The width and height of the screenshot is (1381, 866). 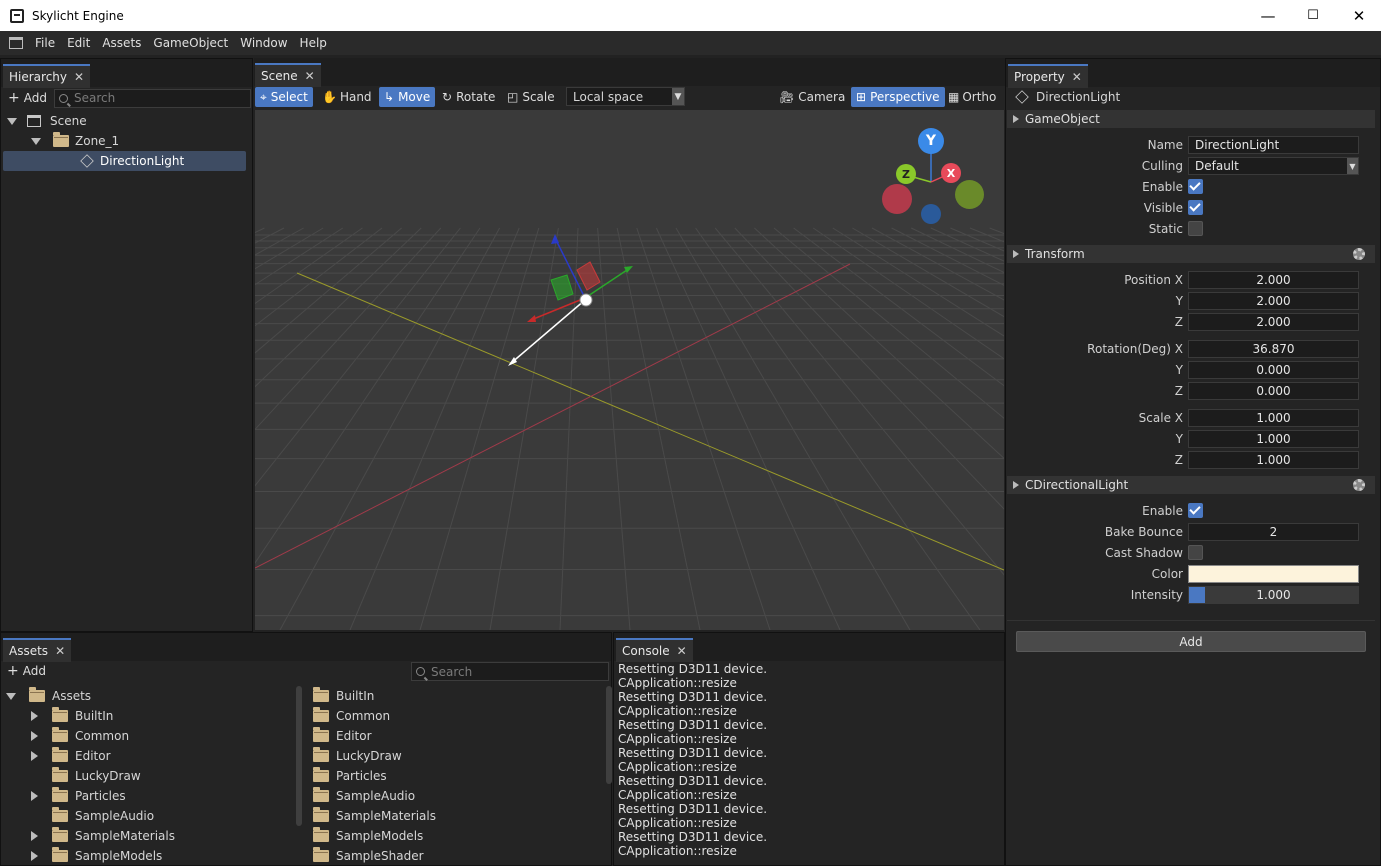 I want to click on camera-button: 🎥︎ Camera, so click(x=812, y=97).